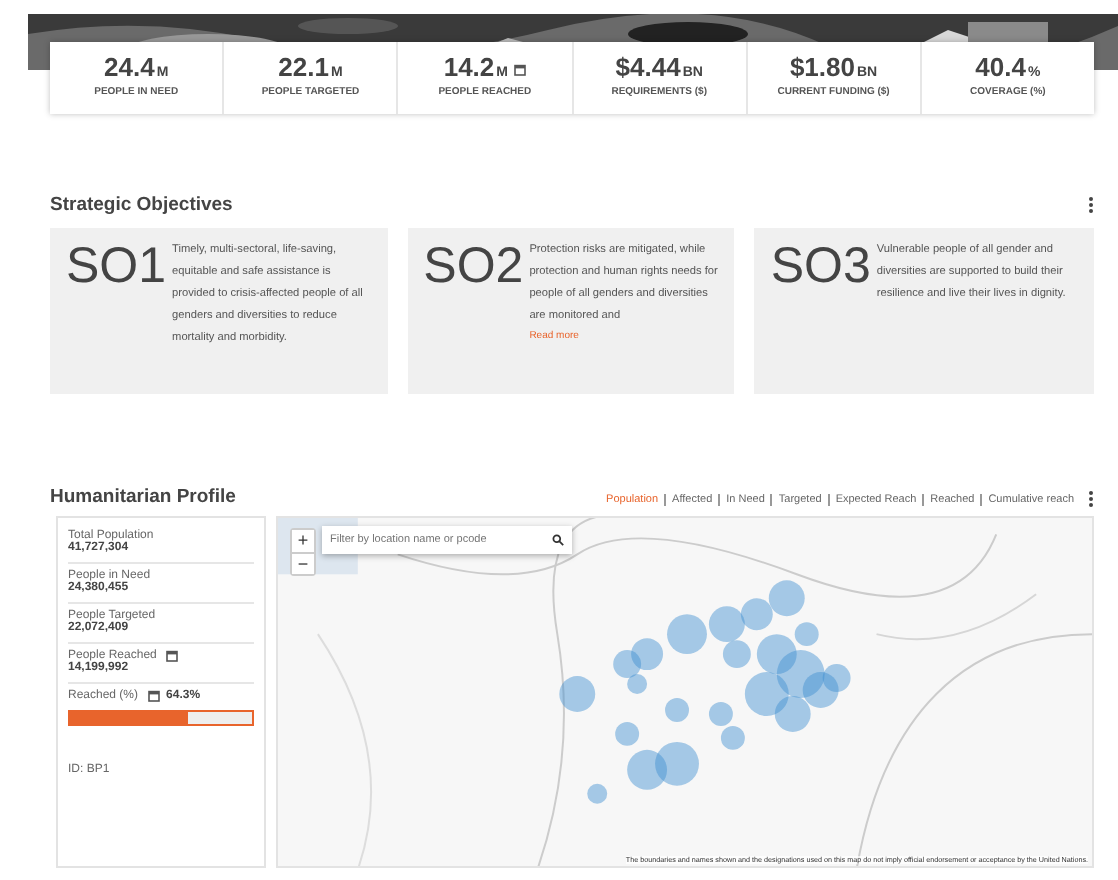  Describe the element at coordinates (558, 540) in the screenshot. I see `search-icon` at that location.